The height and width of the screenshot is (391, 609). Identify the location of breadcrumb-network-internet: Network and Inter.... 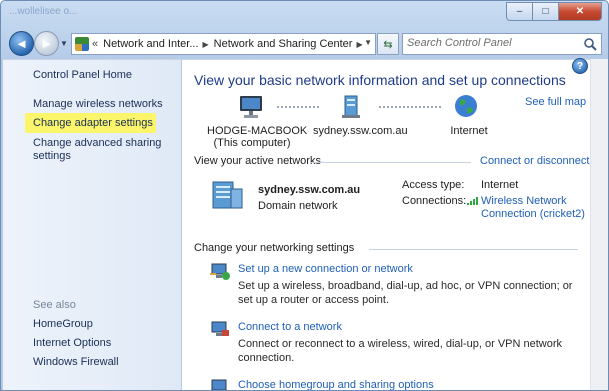
(150, 44).